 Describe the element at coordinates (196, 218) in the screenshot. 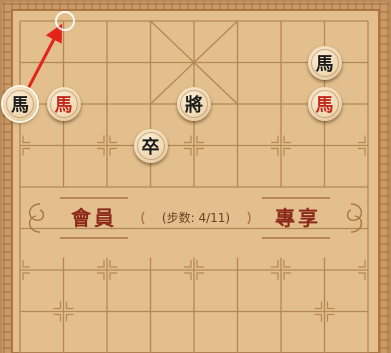

I see `step-counter: (步数: 4/11)` at that location.